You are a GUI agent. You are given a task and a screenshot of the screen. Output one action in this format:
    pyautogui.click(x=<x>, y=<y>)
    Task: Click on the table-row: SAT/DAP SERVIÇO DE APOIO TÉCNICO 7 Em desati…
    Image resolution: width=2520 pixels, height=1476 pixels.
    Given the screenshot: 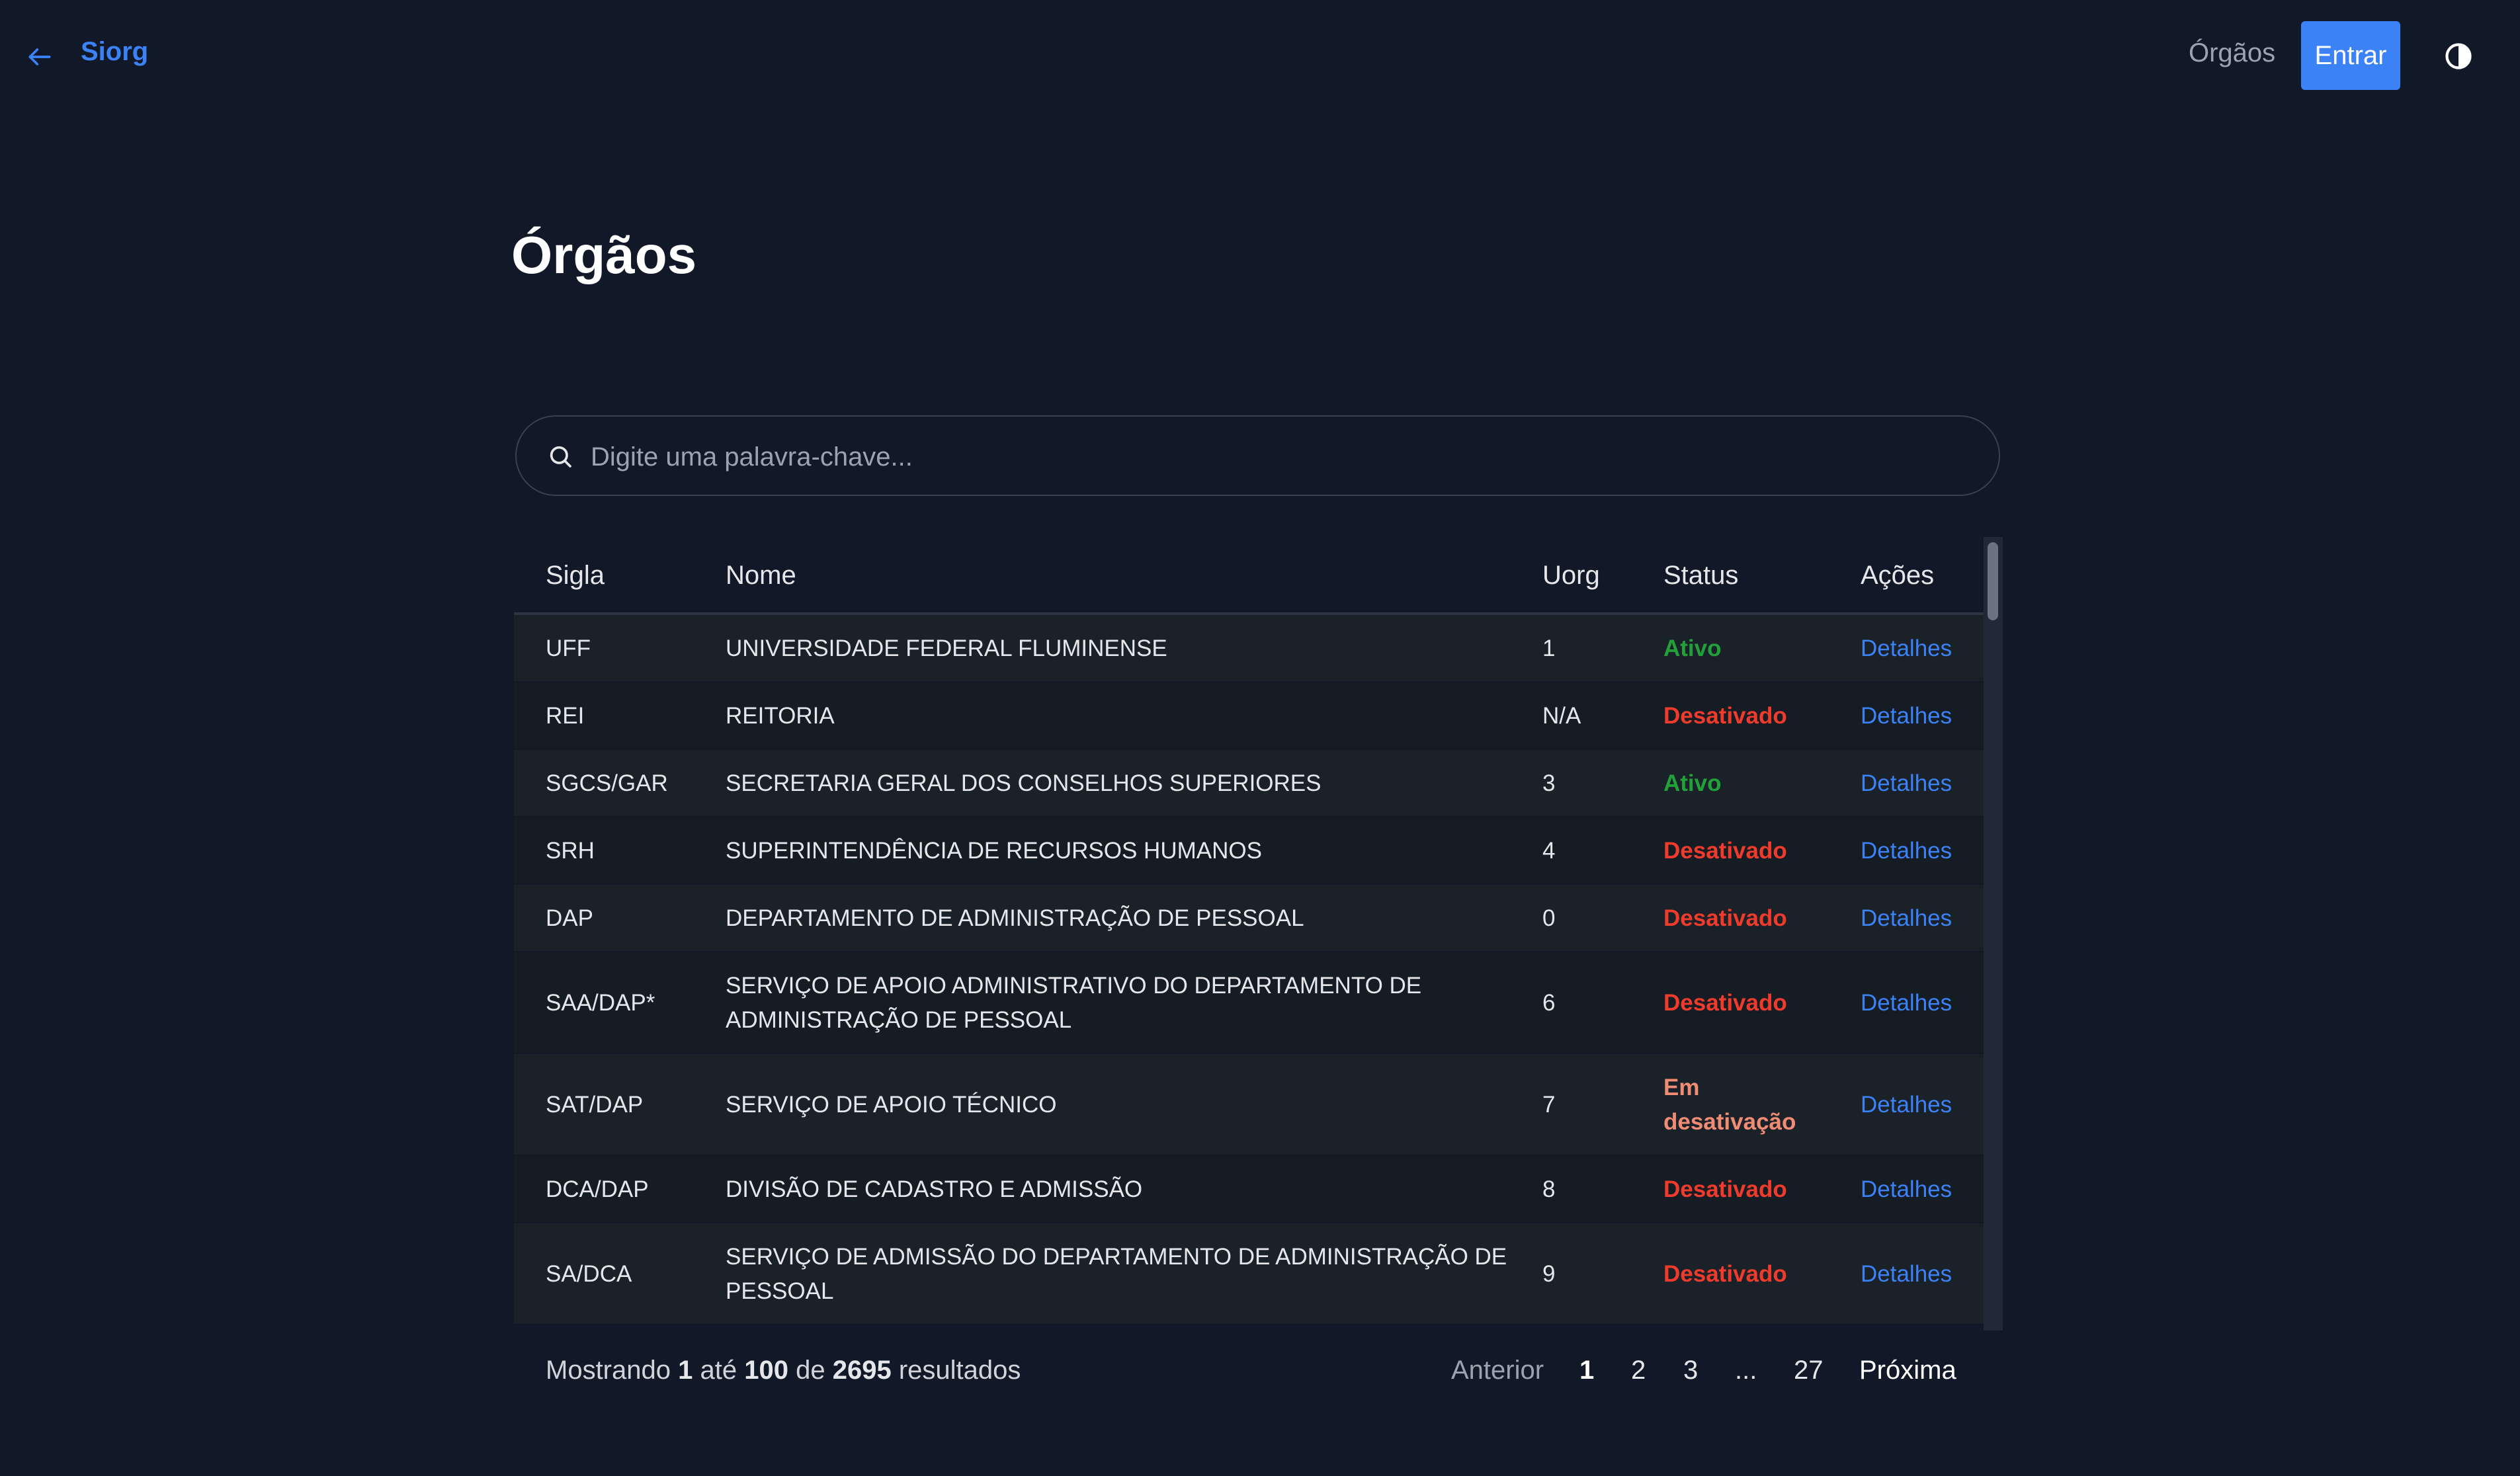 What is the action you would take?
    pyautogui.click(x=1249, y=1105)
    